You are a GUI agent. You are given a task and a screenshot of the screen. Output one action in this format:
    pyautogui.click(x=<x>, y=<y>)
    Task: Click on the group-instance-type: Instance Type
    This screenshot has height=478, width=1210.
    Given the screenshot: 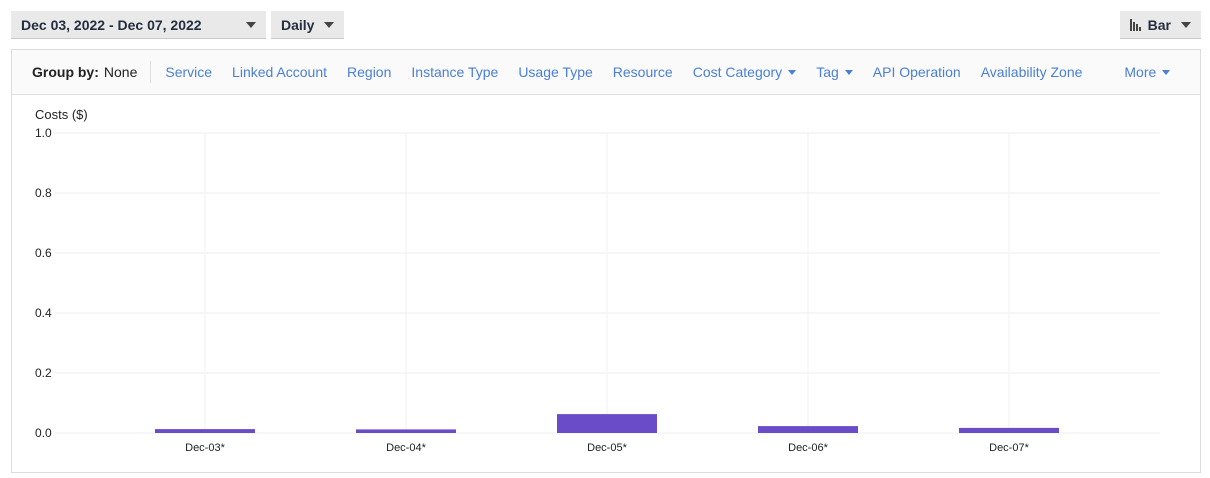 What is the action you would take?
    pyautogui.click(x=454, y=72)
    